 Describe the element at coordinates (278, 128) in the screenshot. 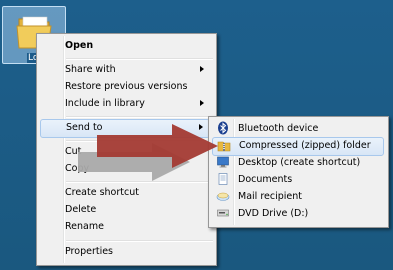

I see `submenu-item-label: Bluetooth device` at that location.